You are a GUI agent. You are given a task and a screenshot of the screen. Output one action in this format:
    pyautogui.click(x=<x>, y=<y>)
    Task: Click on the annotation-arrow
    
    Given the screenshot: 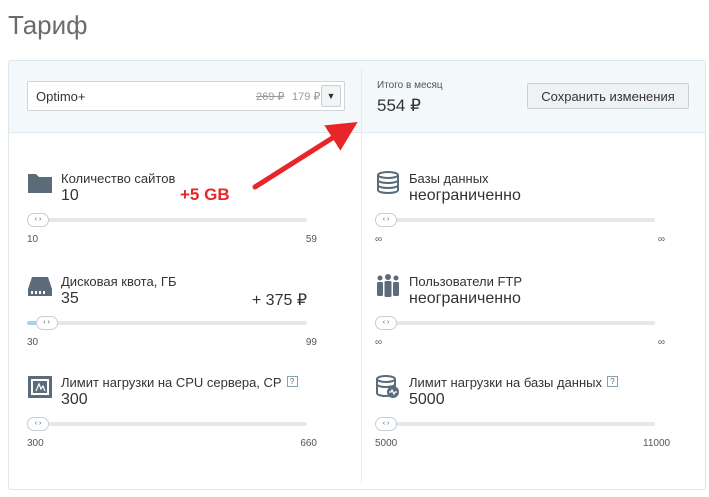 What is the action you would take?
    pyautogui.click(x=305, y=155)
    